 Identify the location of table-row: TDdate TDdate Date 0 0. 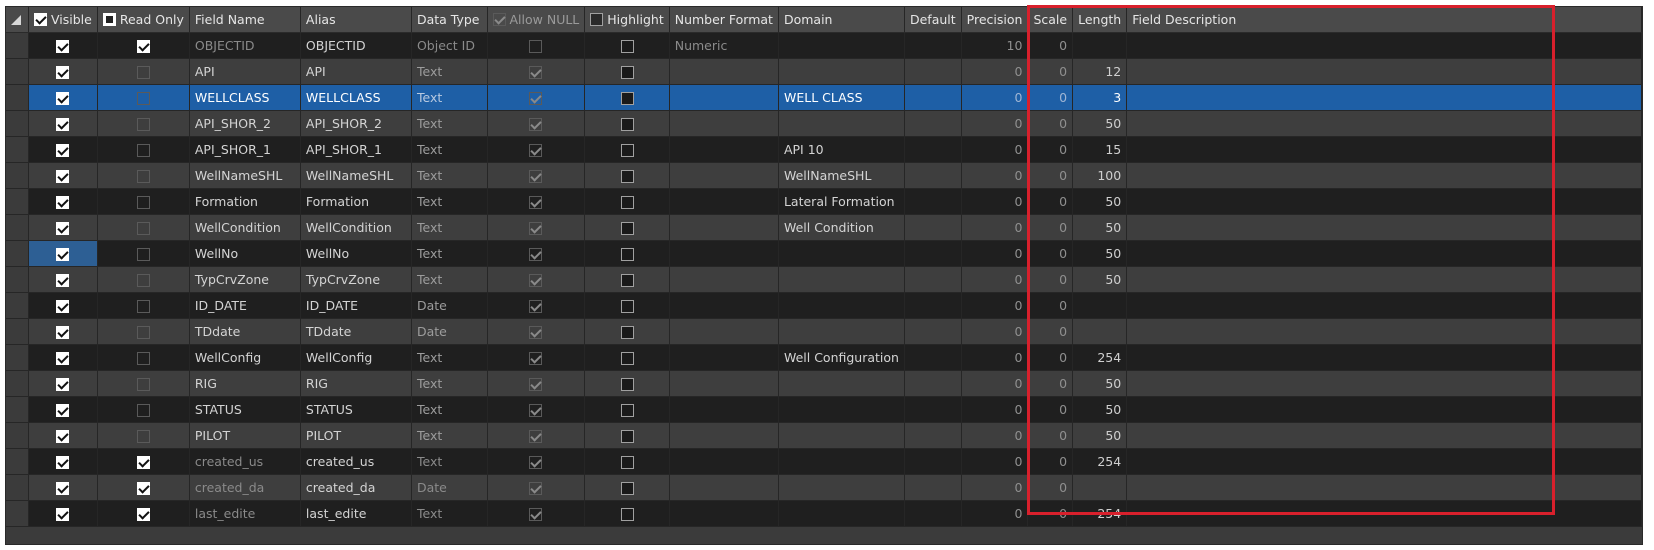
(824, 331).